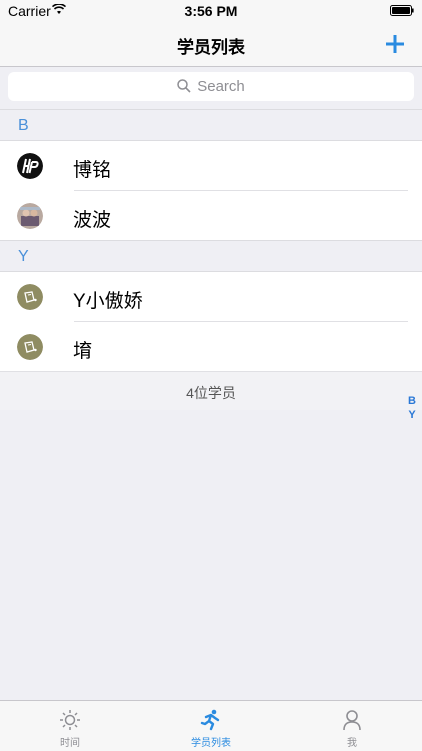 This screenshot has height=751, width=422. I want to click on tab-label: 学员列表, so click(211, 743).